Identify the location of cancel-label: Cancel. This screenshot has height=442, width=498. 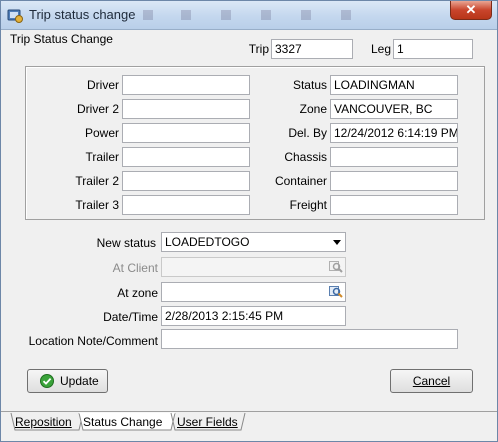
(431, 381).